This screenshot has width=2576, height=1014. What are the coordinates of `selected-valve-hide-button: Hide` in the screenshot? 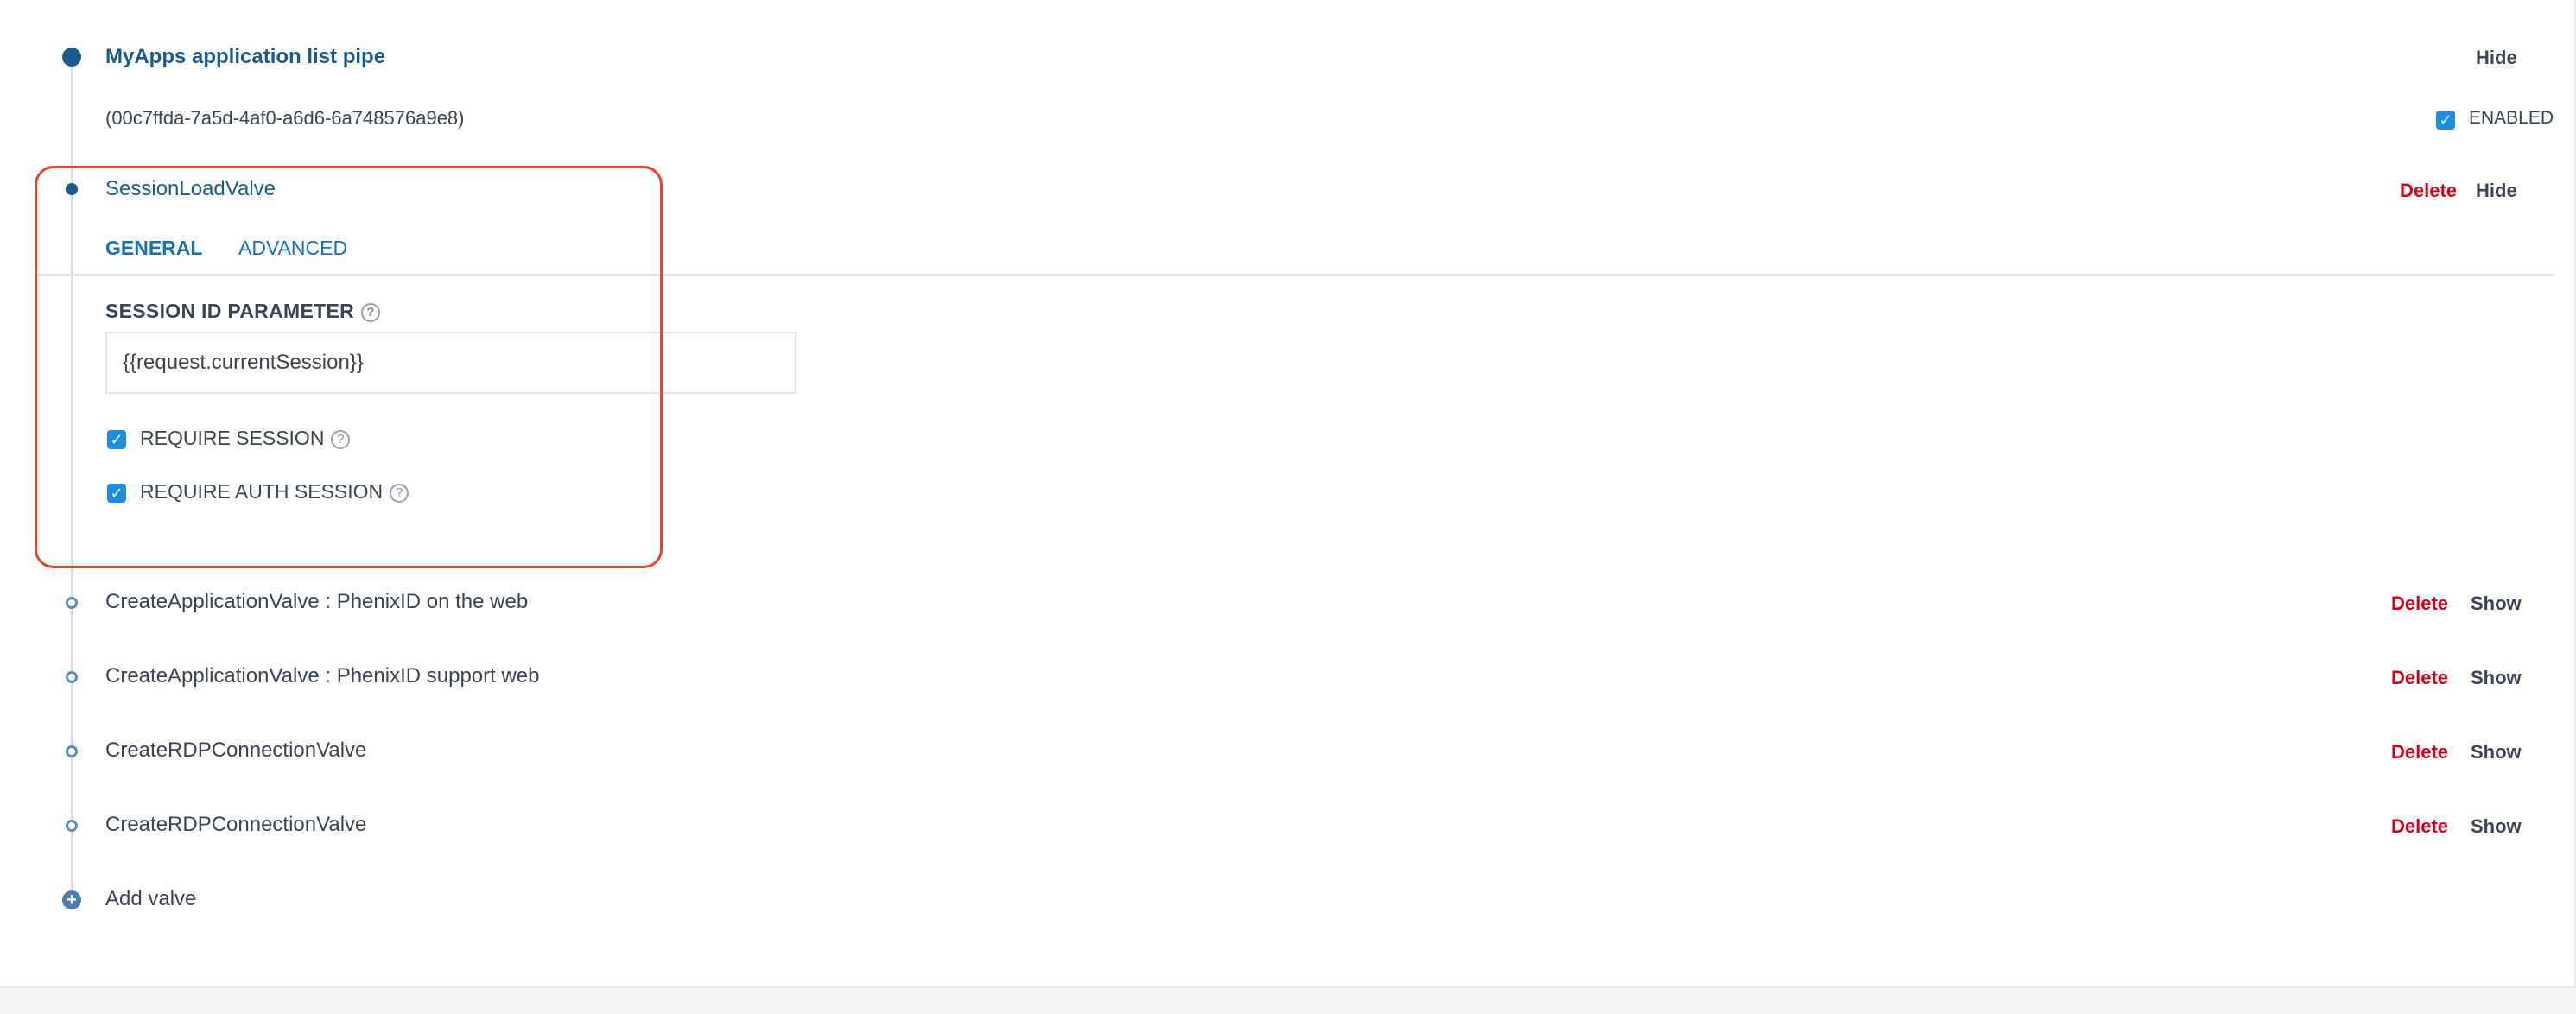 It's located at (2496, 191).